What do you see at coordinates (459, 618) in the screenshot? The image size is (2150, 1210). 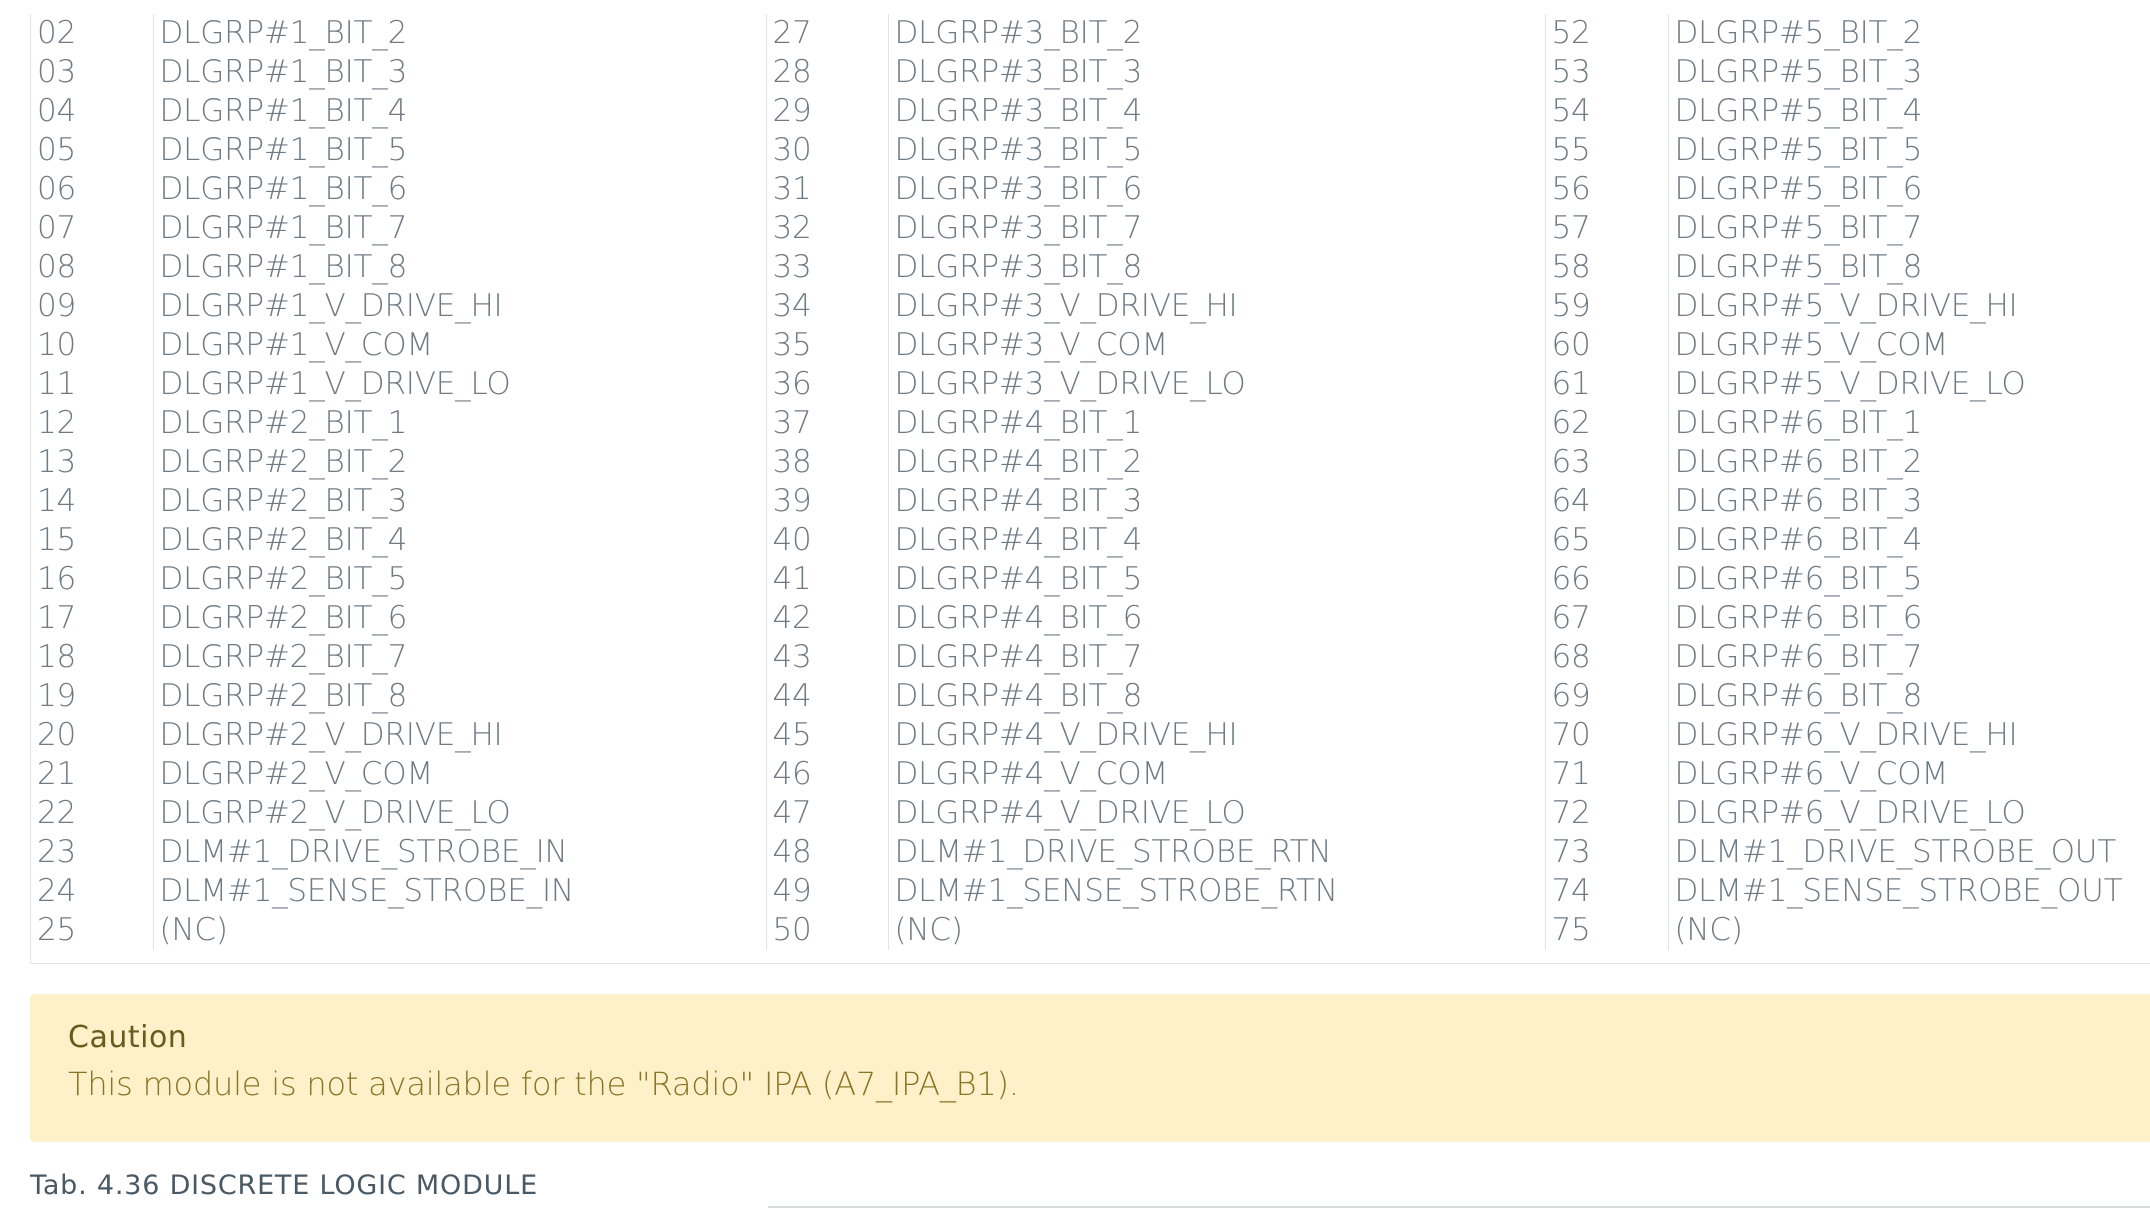 I see `signal-name-cell: DLGRP#2_BIT_6` at bounding box center [459, 618].